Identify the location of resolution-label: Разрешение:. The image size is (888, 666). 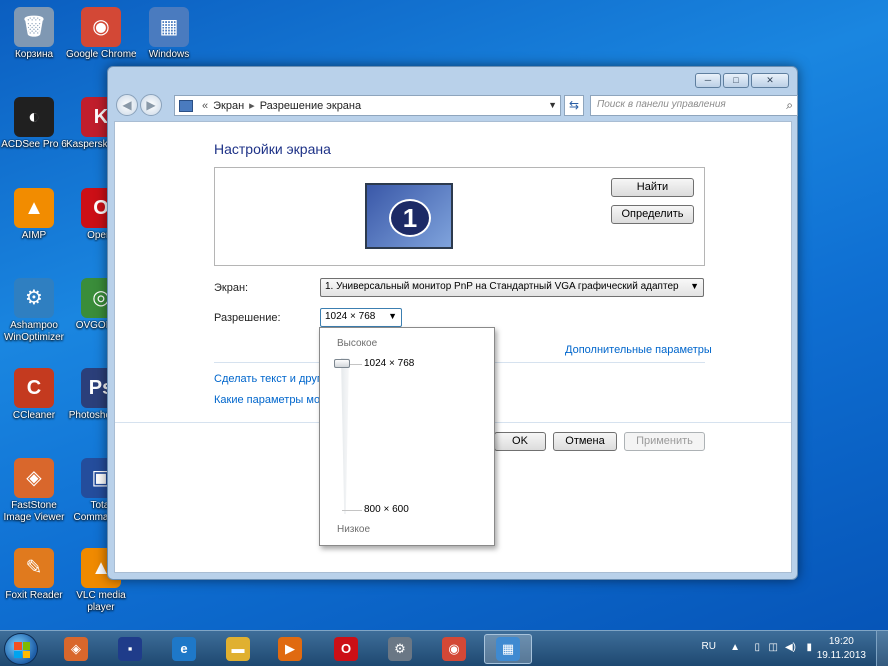
(247, 318).